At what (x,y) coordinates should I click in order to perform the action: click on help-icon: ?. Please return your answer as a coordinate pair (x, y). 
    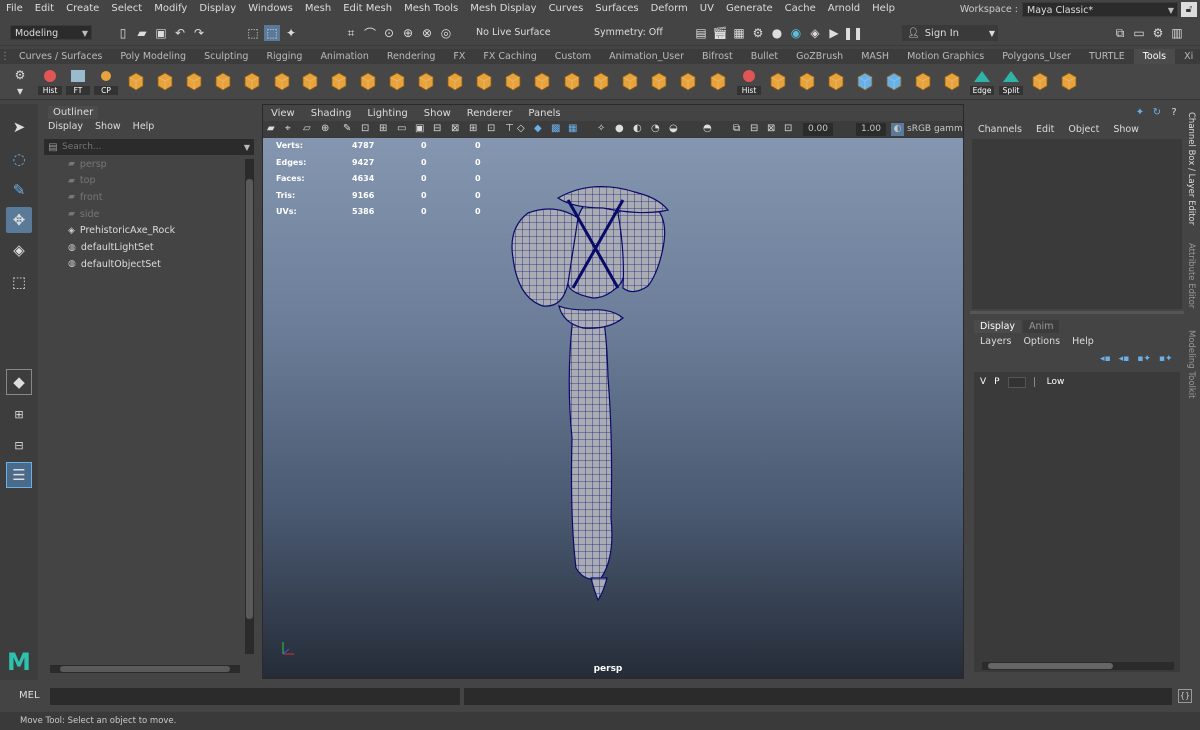
    Looking at the image, I should click on (1174, 112).